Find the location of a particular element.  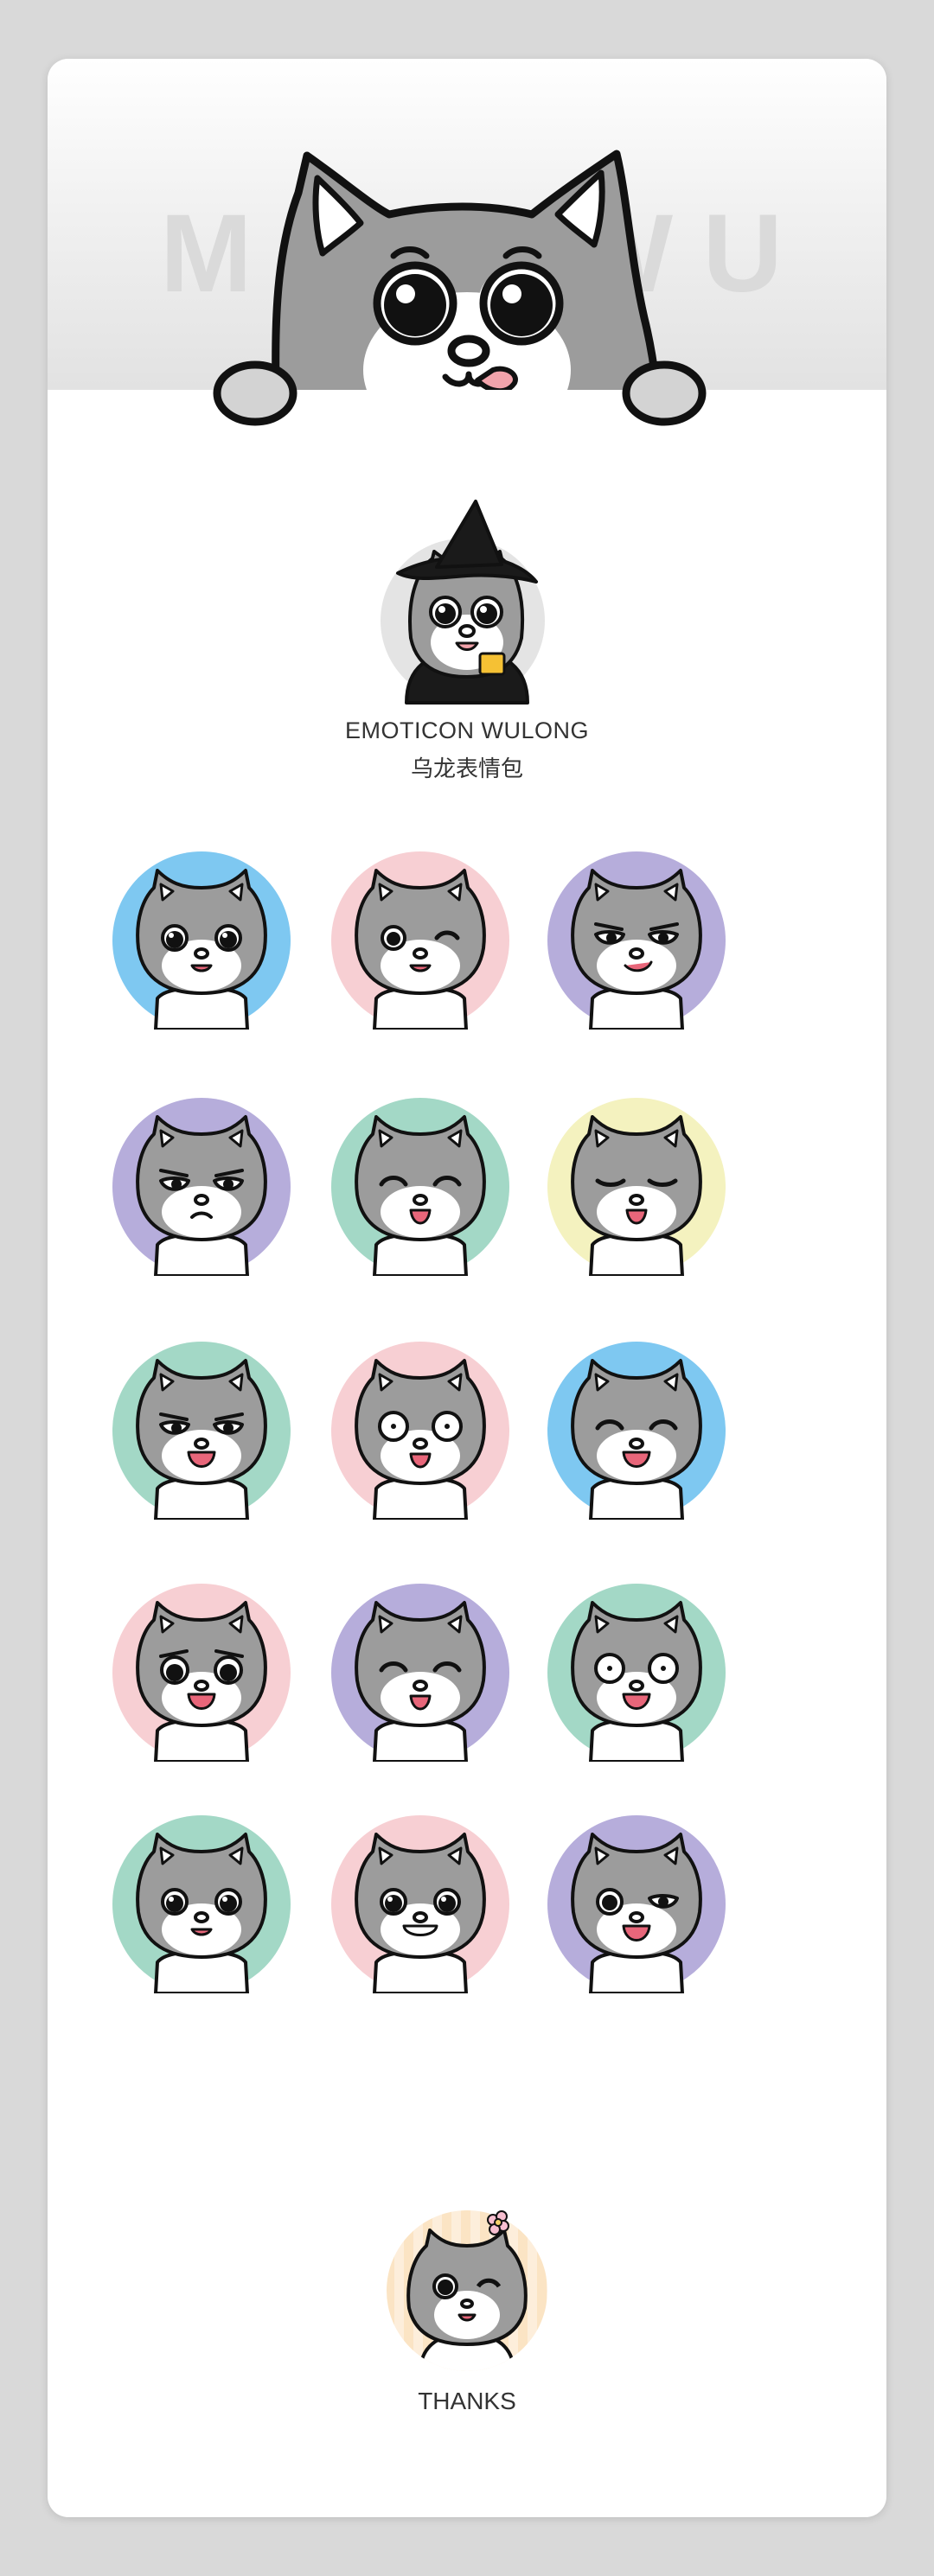

emoticon-wink is located at coordinates (420, 941).